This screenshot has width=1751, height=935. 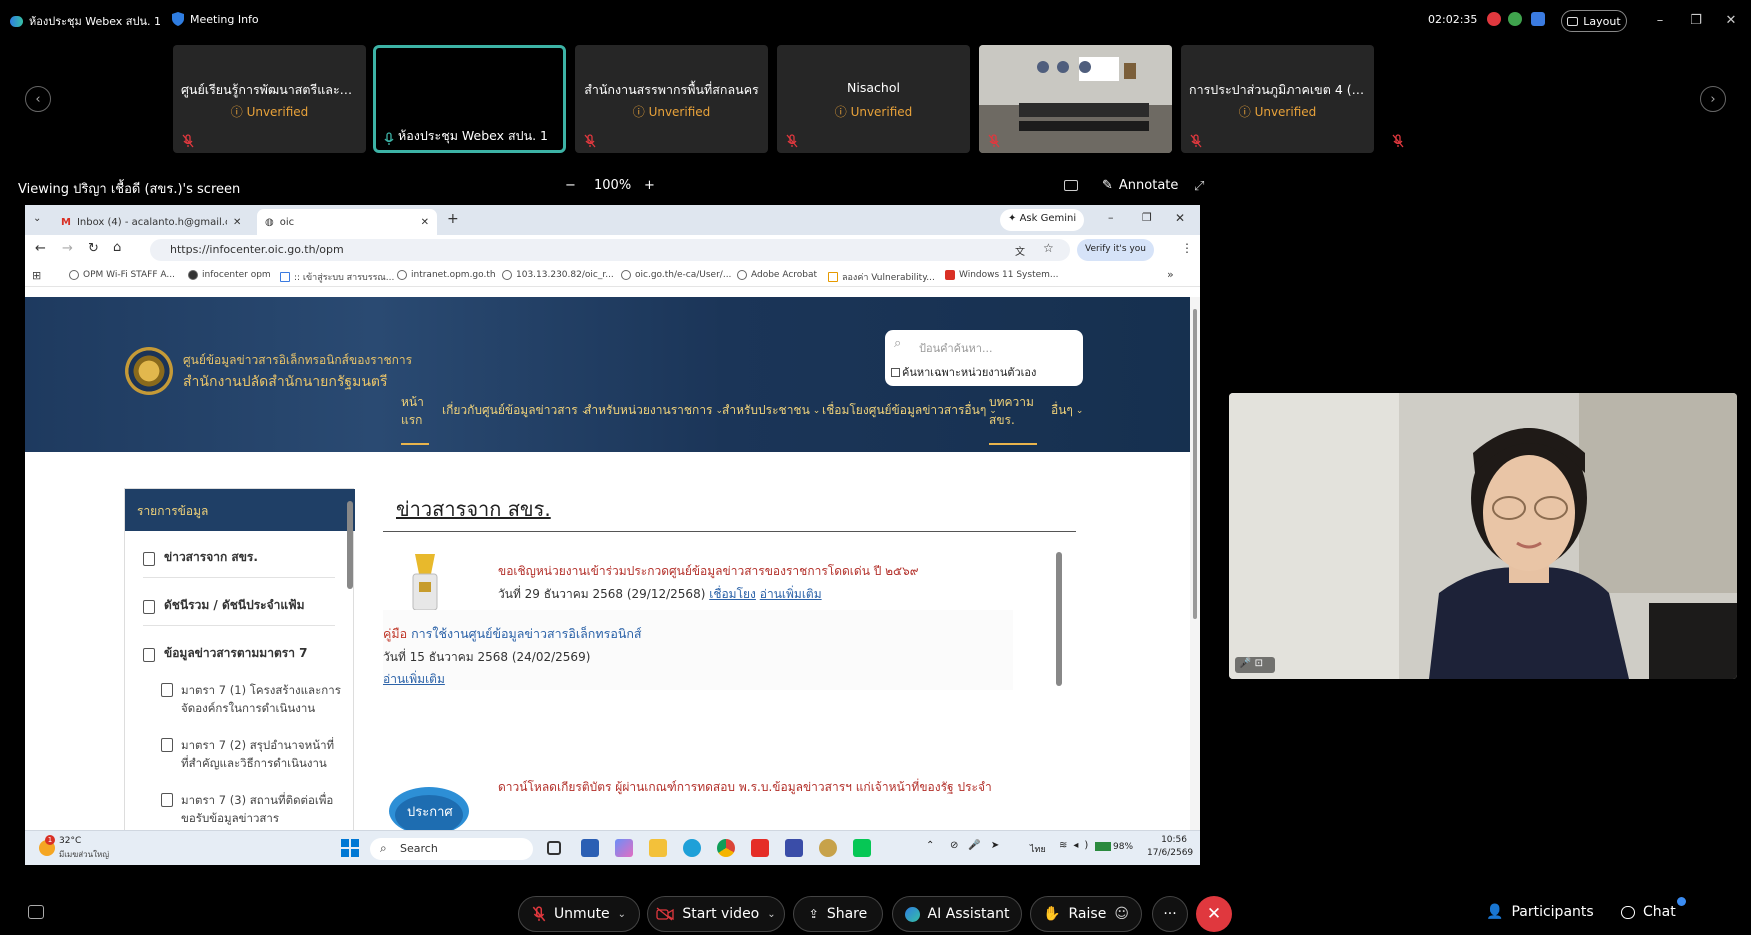 What do you see at coordinates (451, 849) in the screenshot?
I see `taskbar-search: ⌕ Search` at bounding box center [451, 849].